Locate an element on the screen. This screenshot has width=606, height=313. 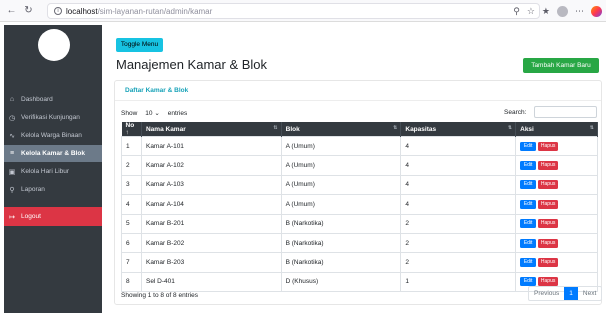
page-length-select: 10 ⌄ is located at coordinates (152, 113).